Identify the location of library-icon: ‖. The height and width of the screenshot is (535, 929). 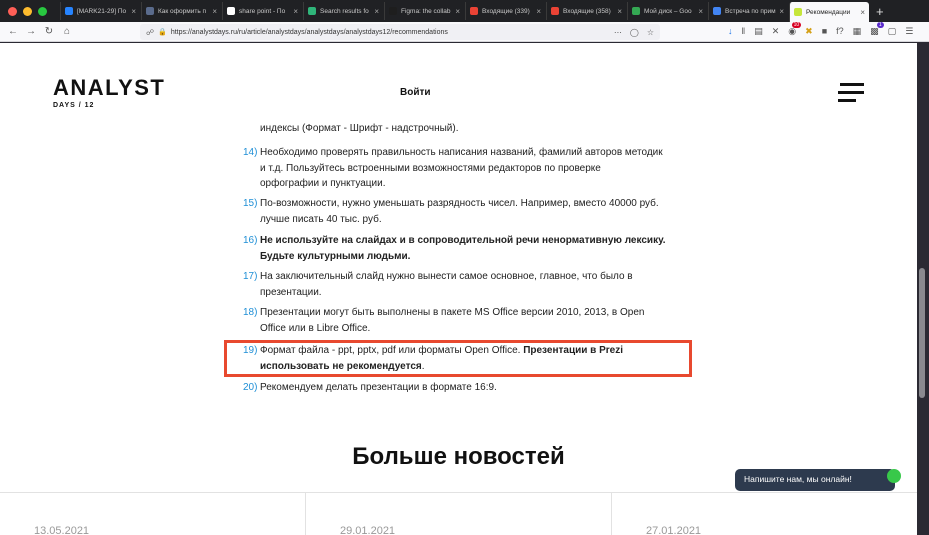
(744, 31).